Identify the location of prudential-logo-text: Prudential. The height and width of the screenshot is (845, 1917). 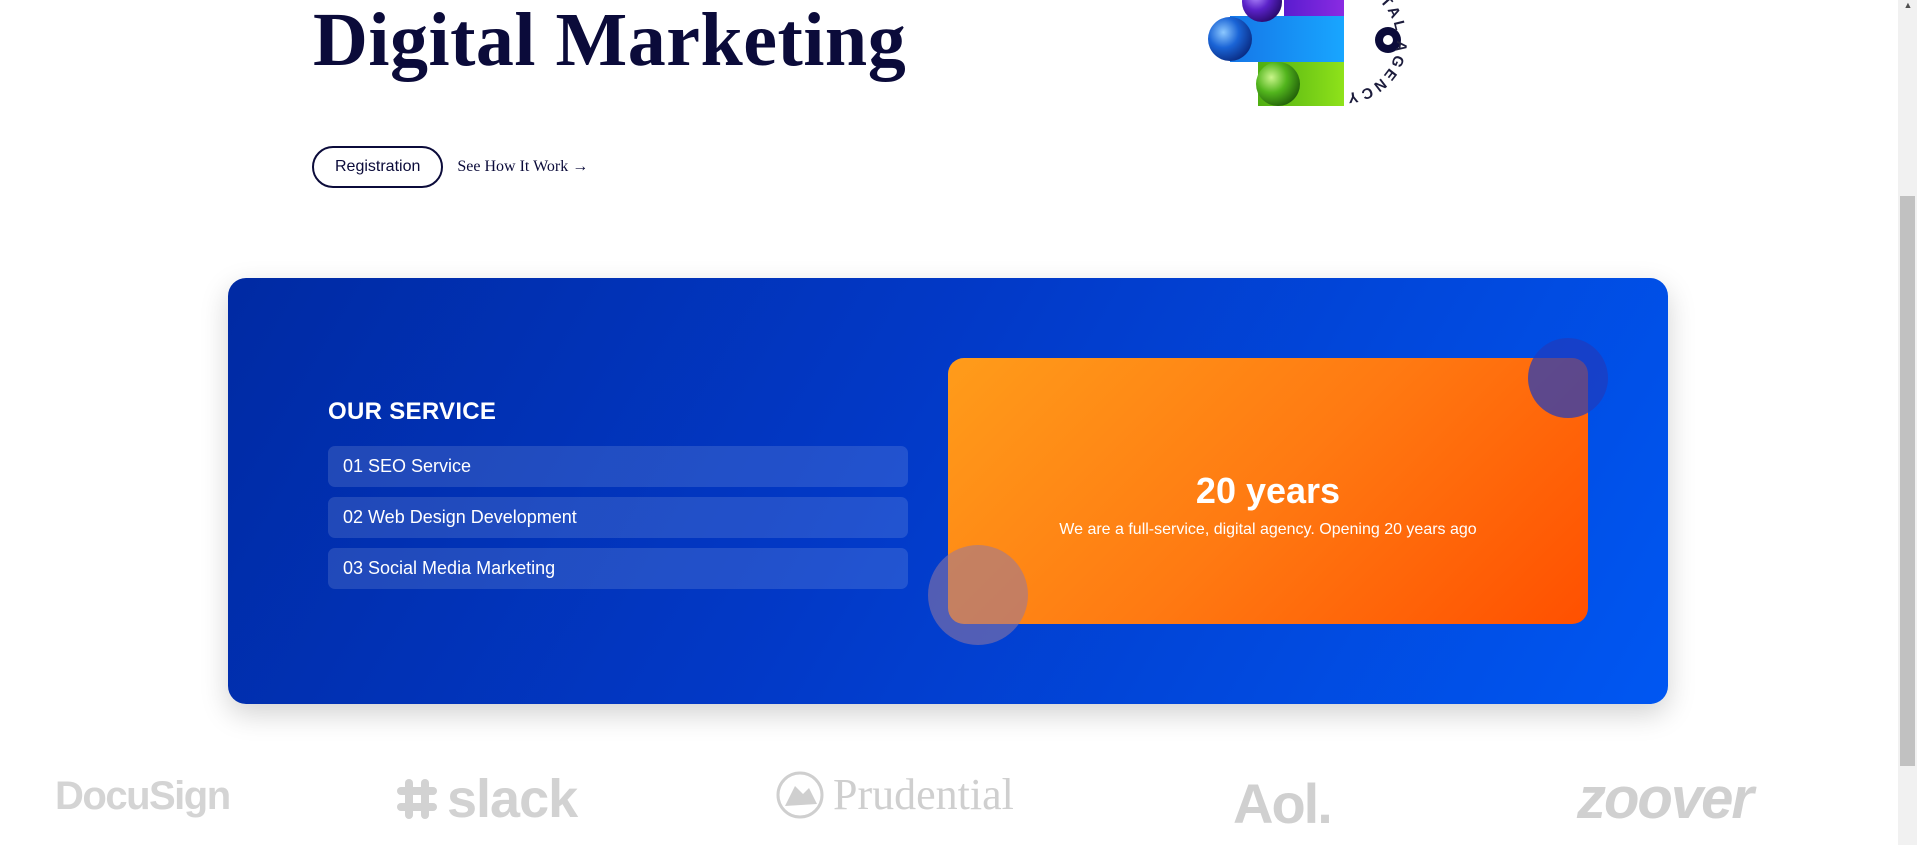
(923, 794).